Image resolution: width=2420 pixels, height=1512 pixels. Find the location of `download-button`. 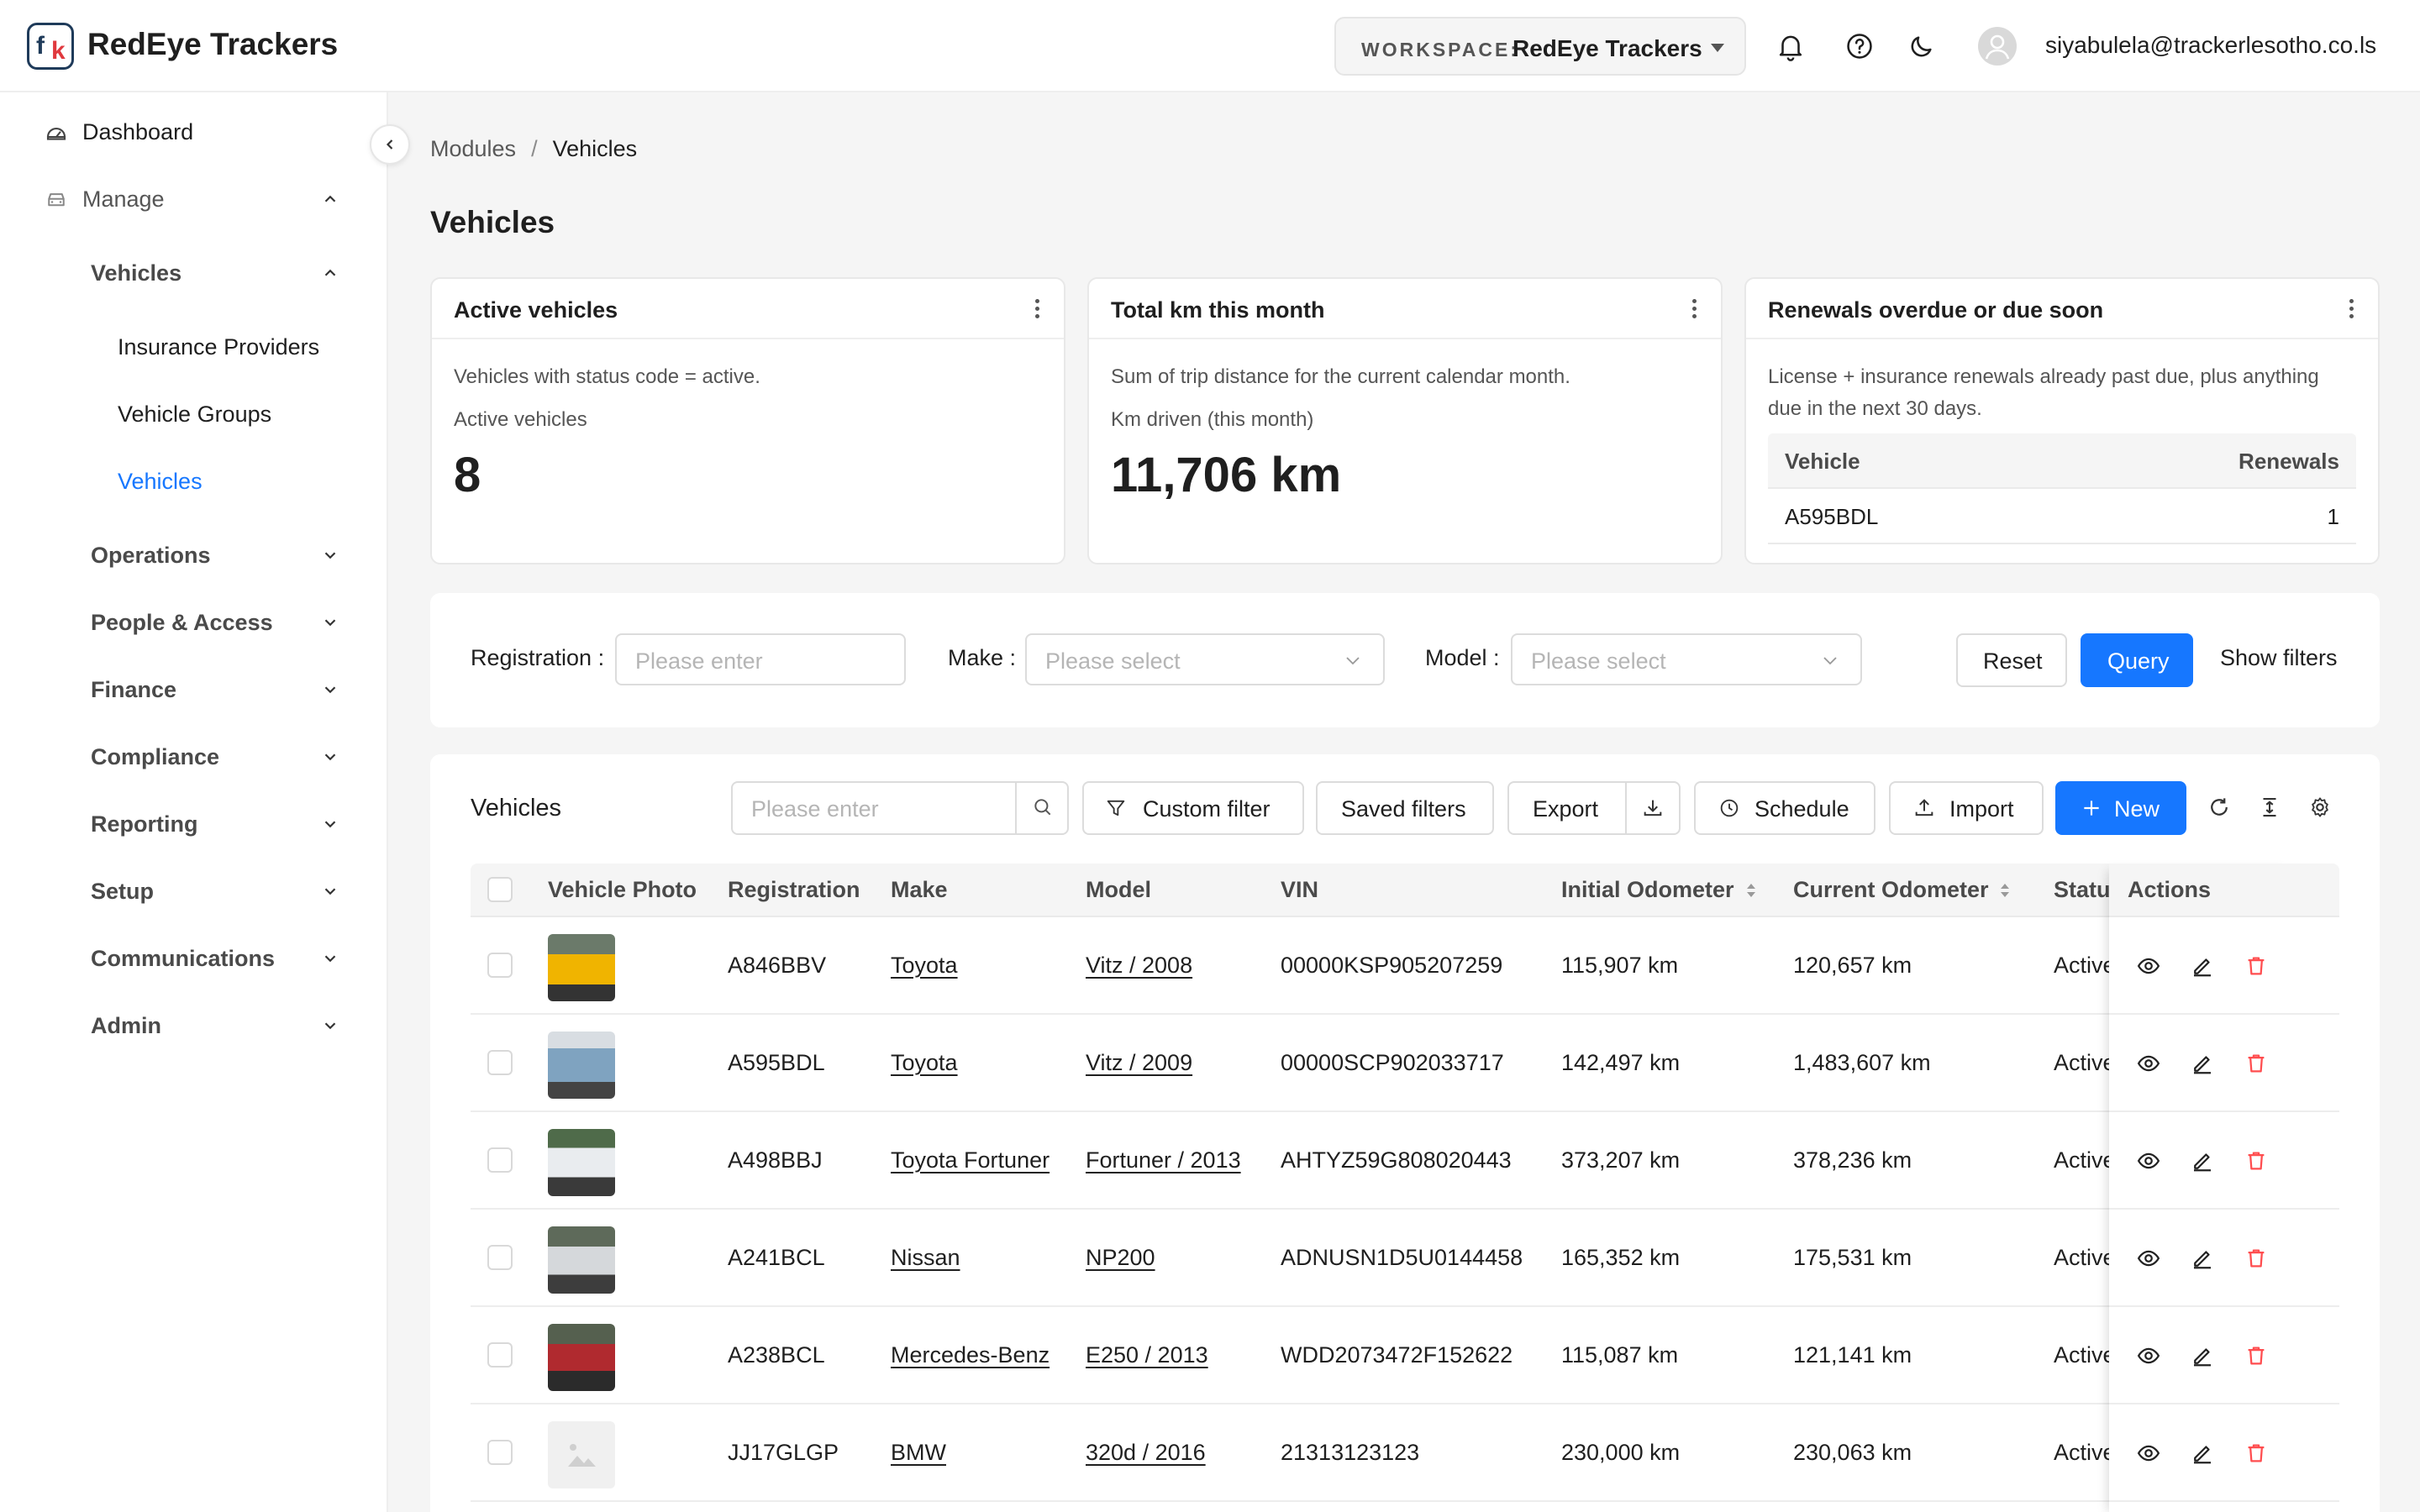

download-button is located at coordinates (1652, 808).